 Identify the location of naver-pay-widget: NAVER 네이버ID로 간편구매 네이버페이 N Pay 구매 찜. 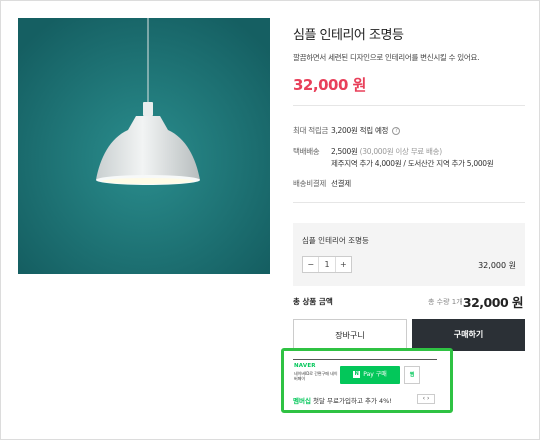
(365, 374).